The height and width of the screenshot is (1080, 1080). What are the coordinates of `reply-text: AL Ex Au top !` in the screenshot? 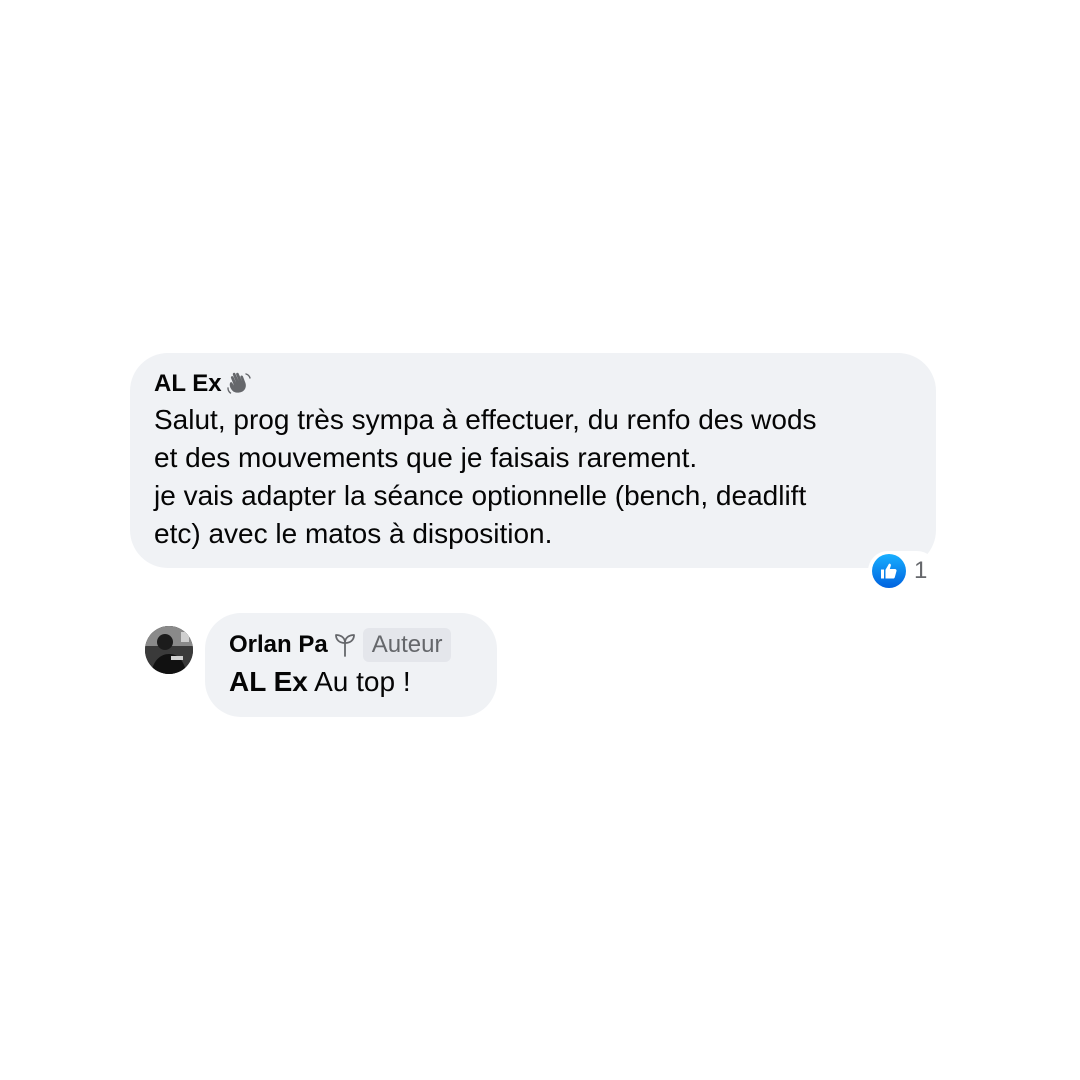 It's located at (351, 682).